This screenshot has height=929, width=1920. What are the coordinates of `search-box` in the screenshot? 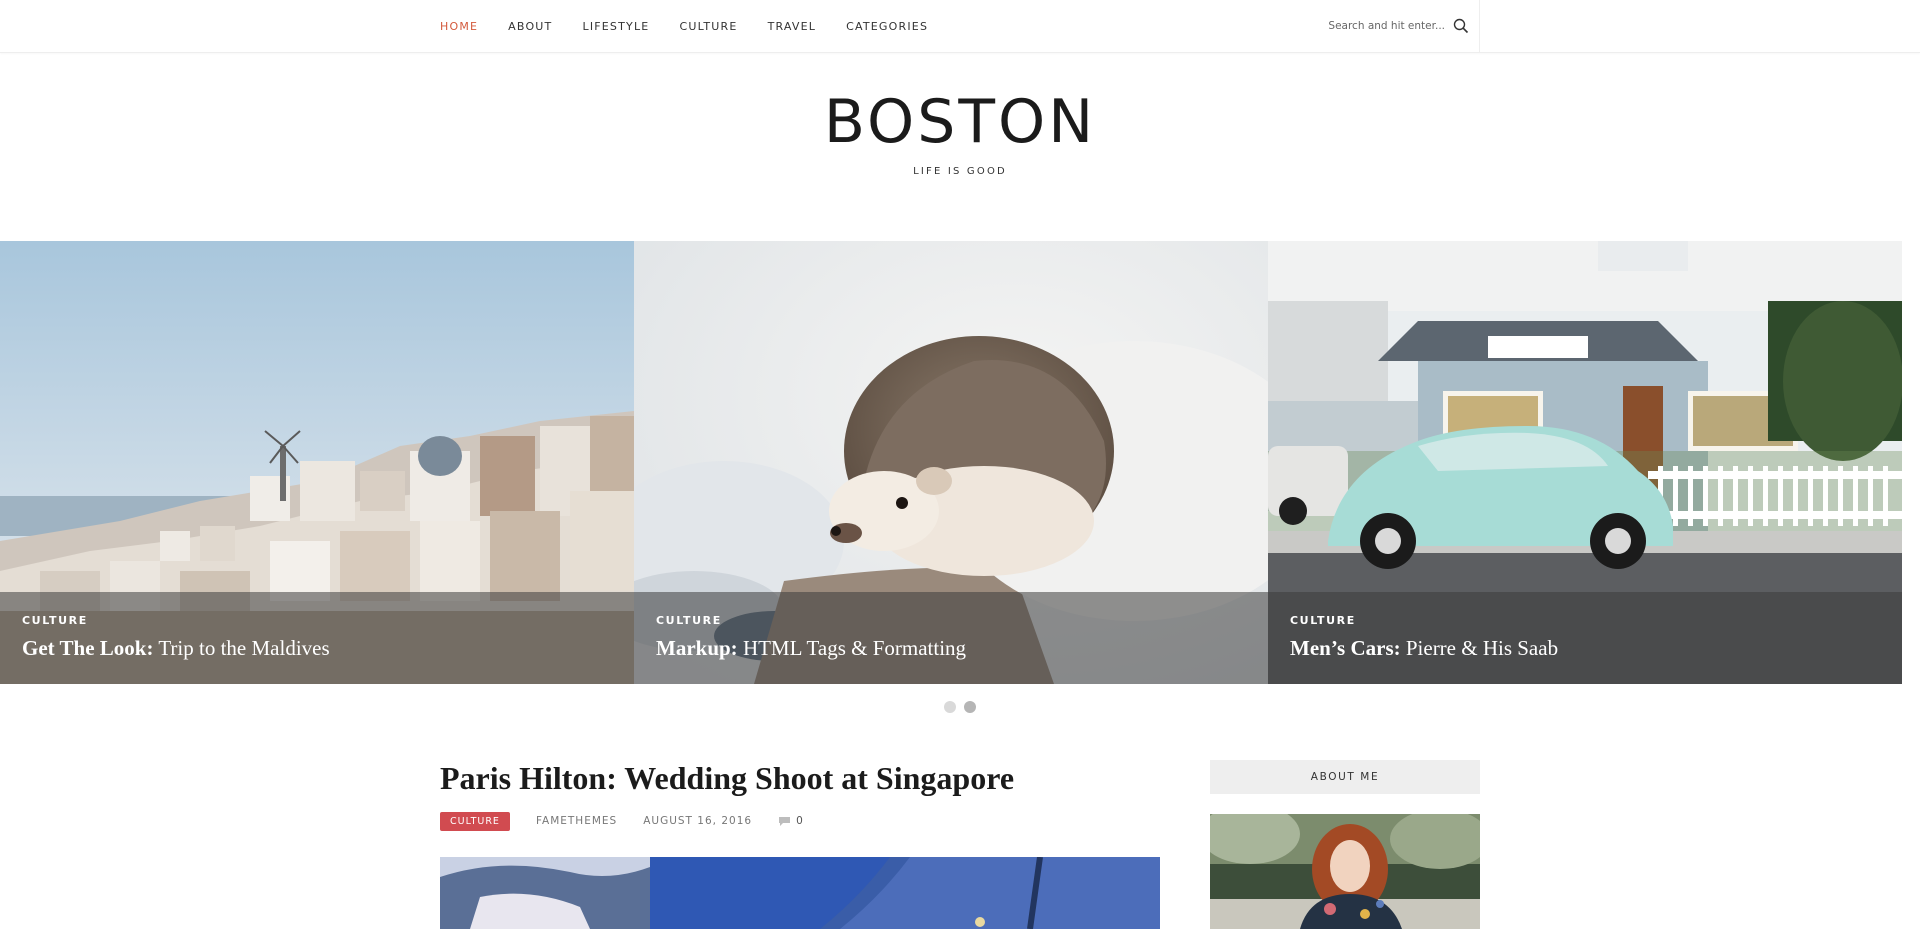 It's located at (1393, 26).